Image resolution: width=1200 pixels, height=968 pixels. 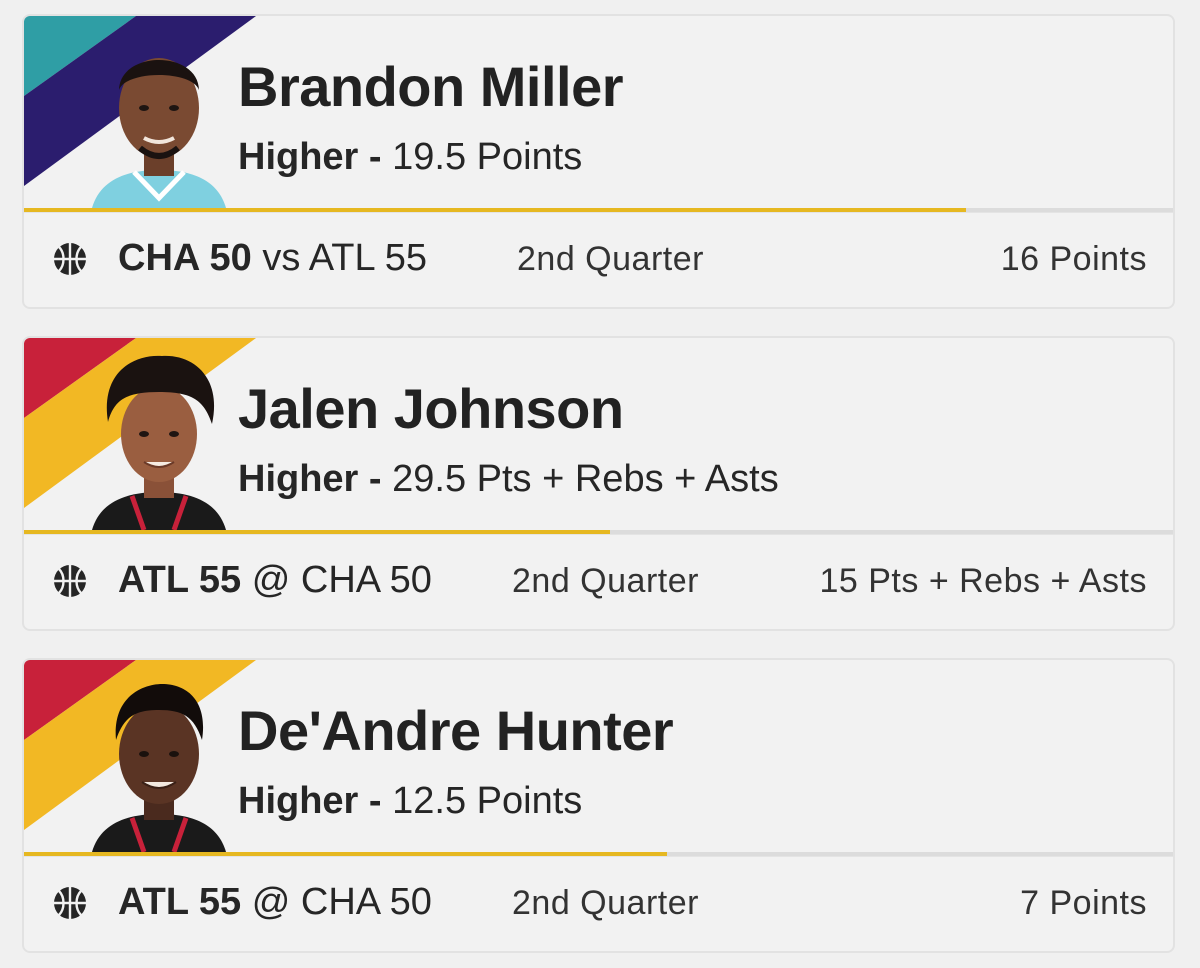 What do you see at coordinates (431, 408) in the screenshot?
I see `player-name: Jalen Johnson` at bounding box center [431, 408].